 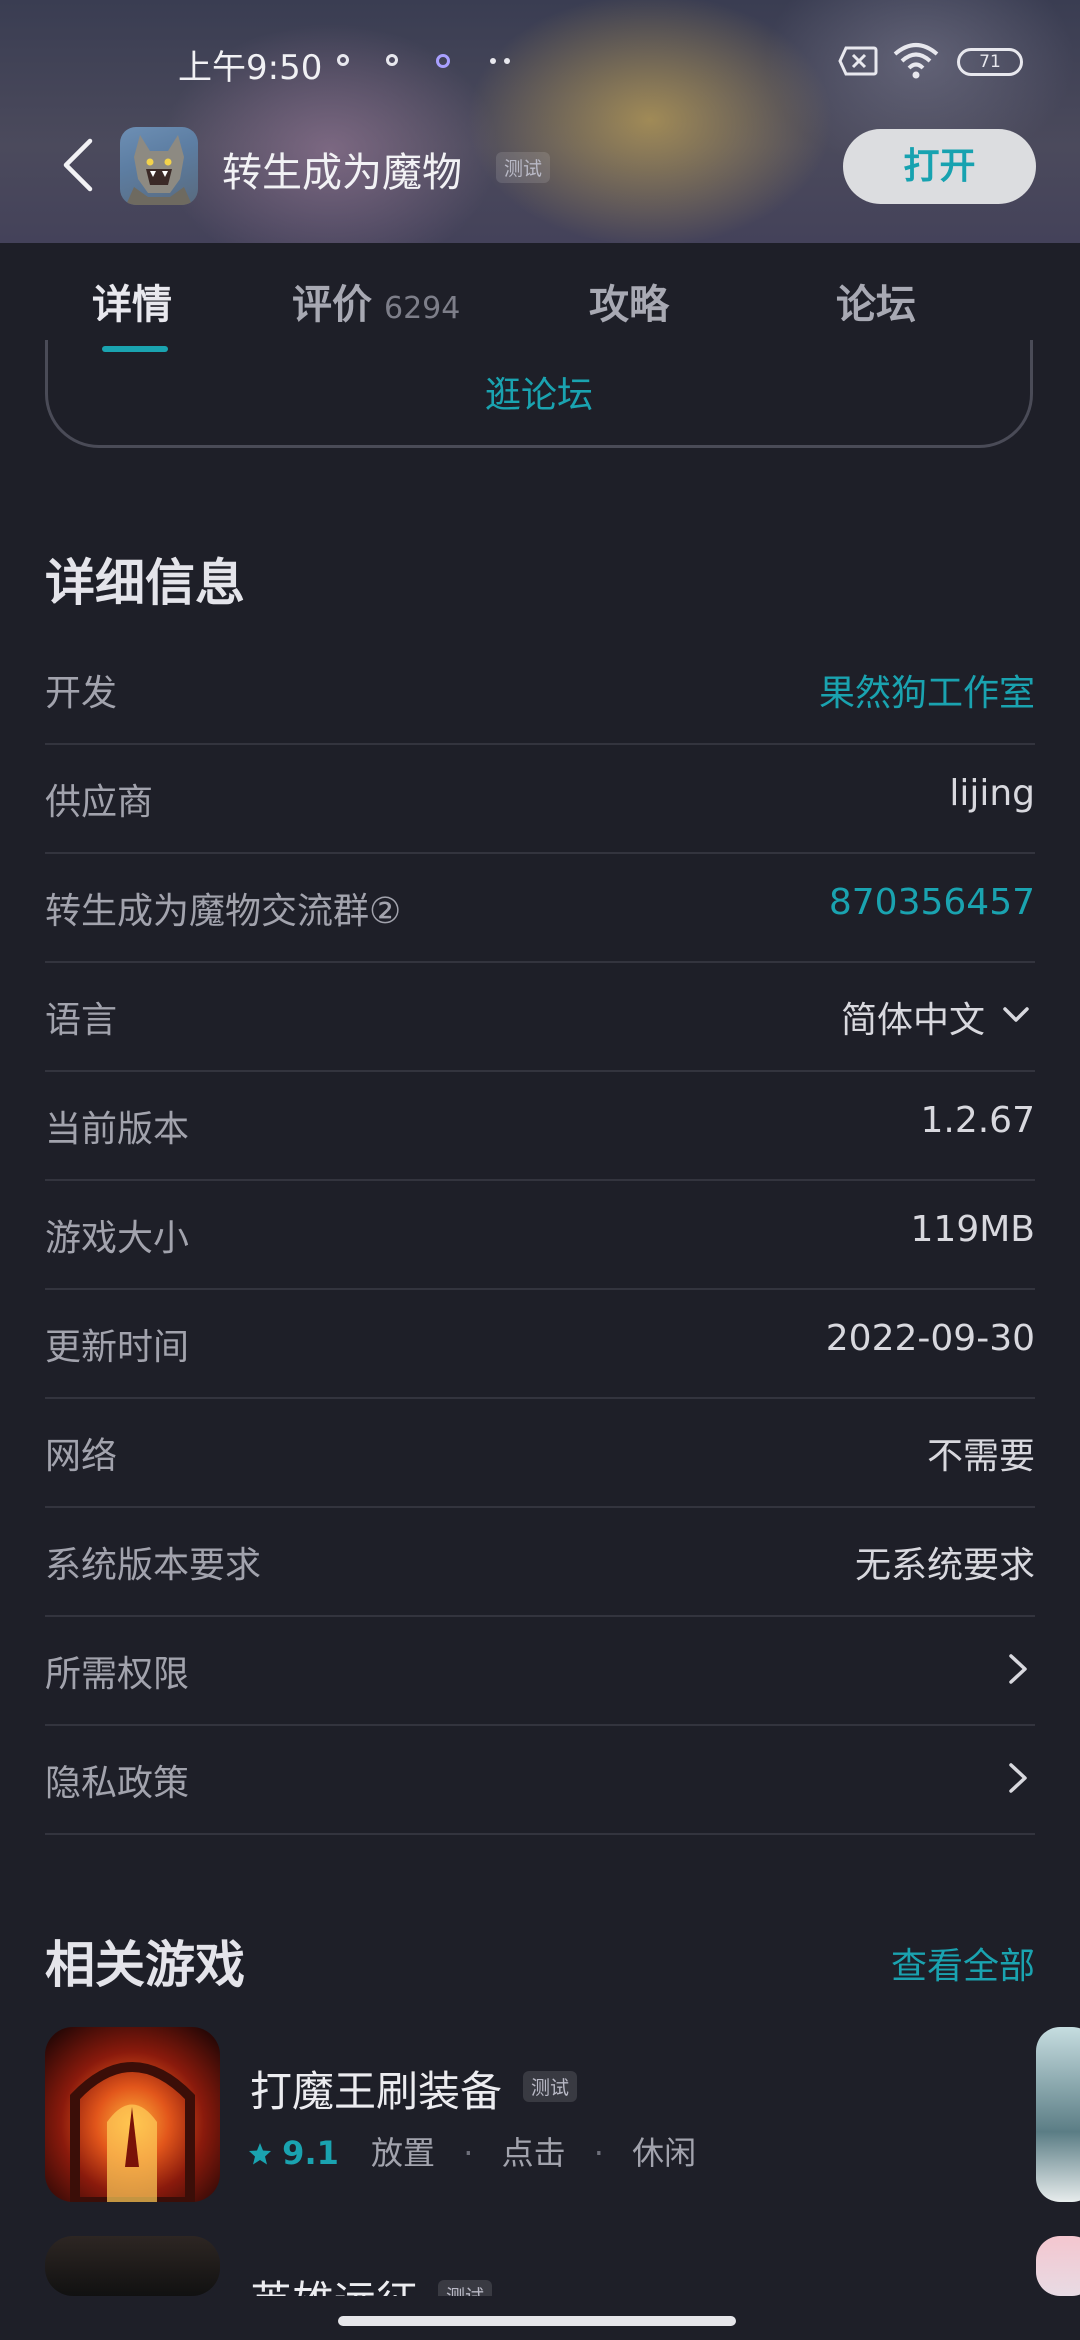 What do you see at coordinates (376, 2088) in the screenshot?
I see `game-title: 打魔王刷装备` at bounding box center [376, 2088].